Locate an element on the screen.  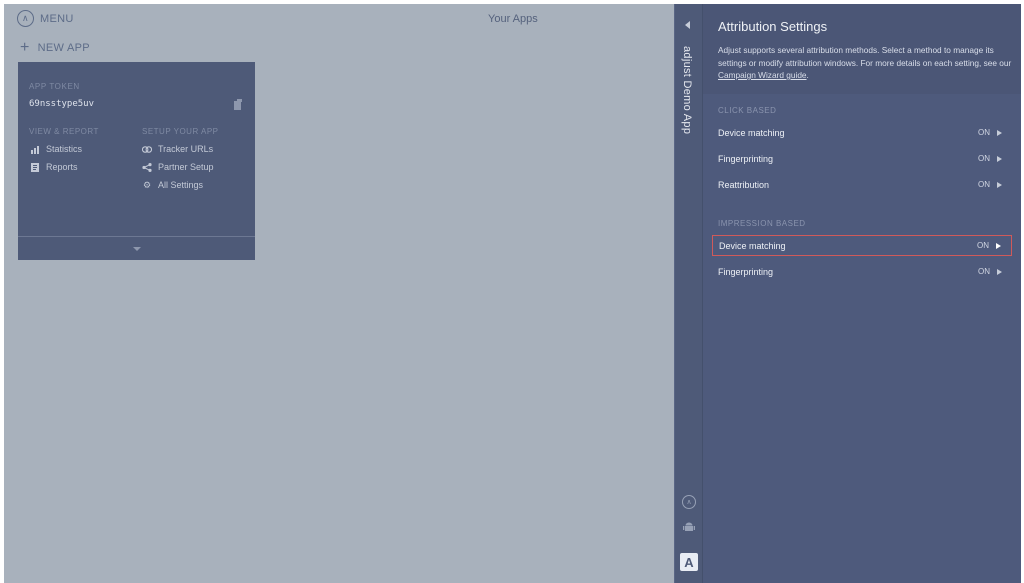
statistics-label: Statistics is located at coordinates (64, 149).